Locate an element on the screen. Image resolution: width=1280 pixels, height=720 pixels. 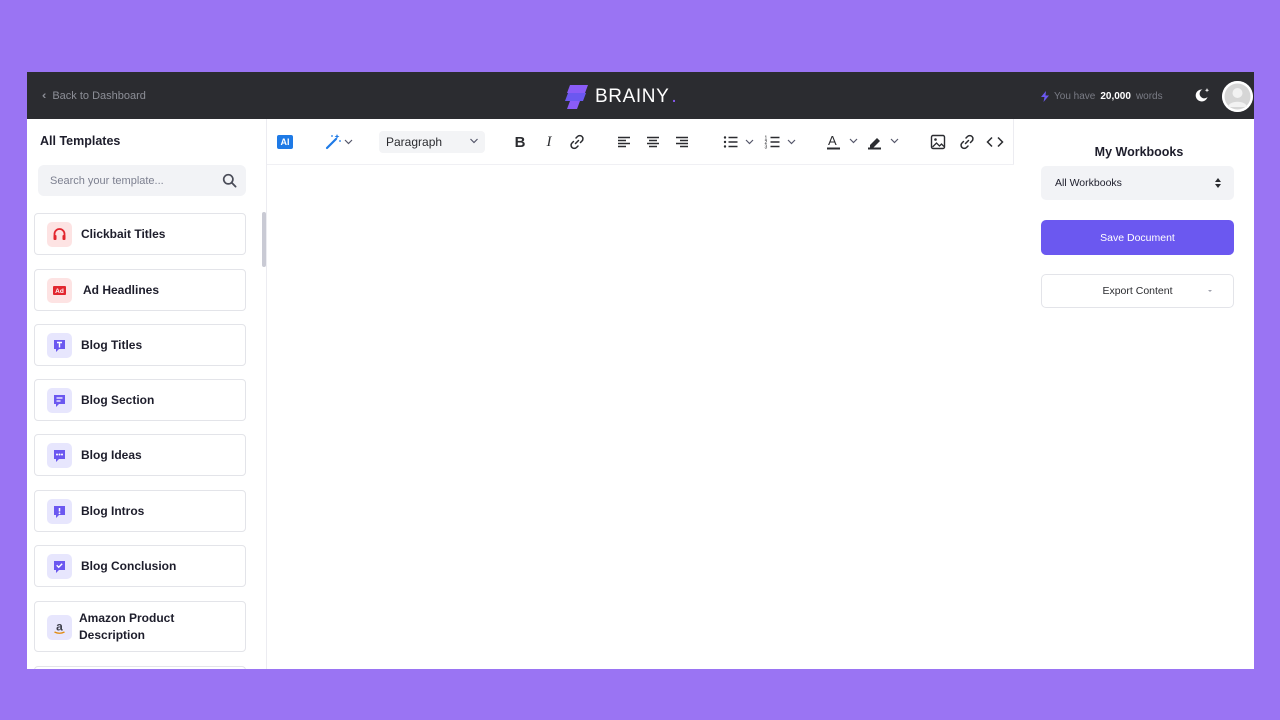
template-amazon-product-description: a Amazon Product Description is located at coordinates (140, 626).